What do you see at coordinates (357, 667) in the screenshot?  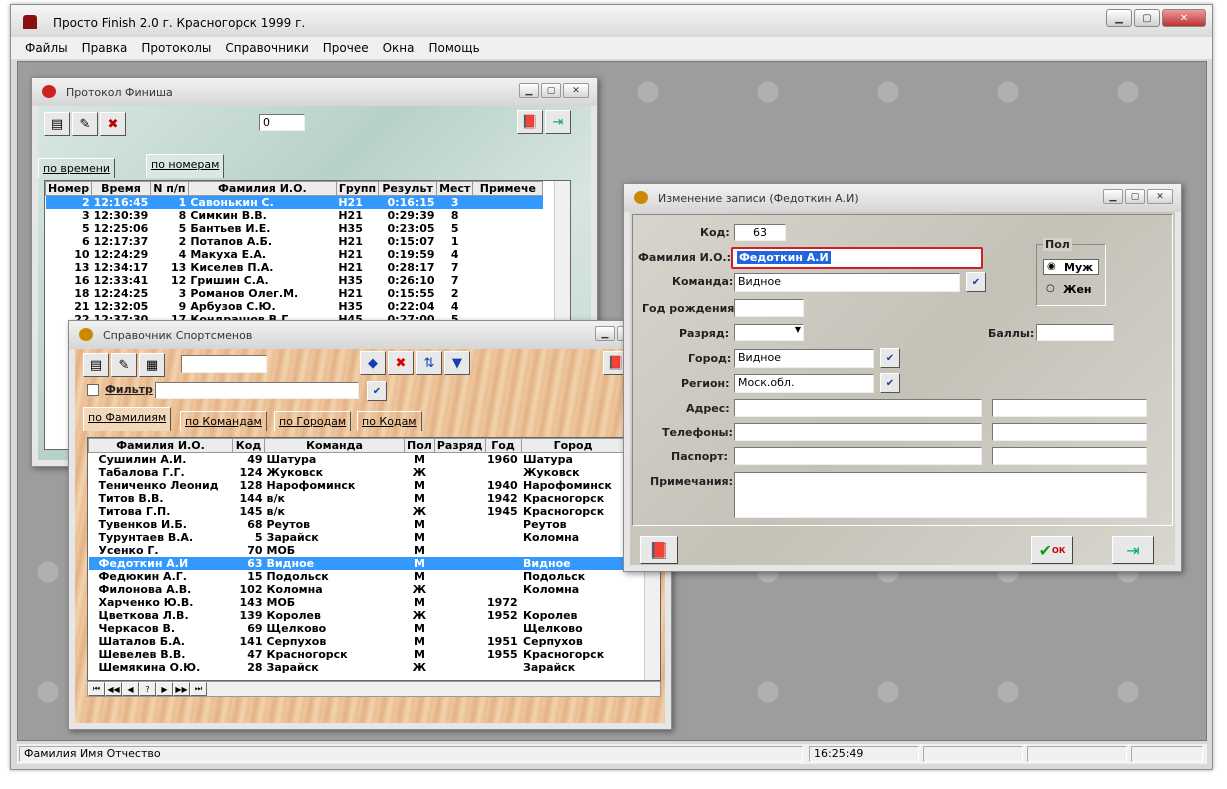 I see `sportsmen-row: Шемякина О.Ю. 28 Зарайск Ж Зарайск` at bounding box center [357, 667].